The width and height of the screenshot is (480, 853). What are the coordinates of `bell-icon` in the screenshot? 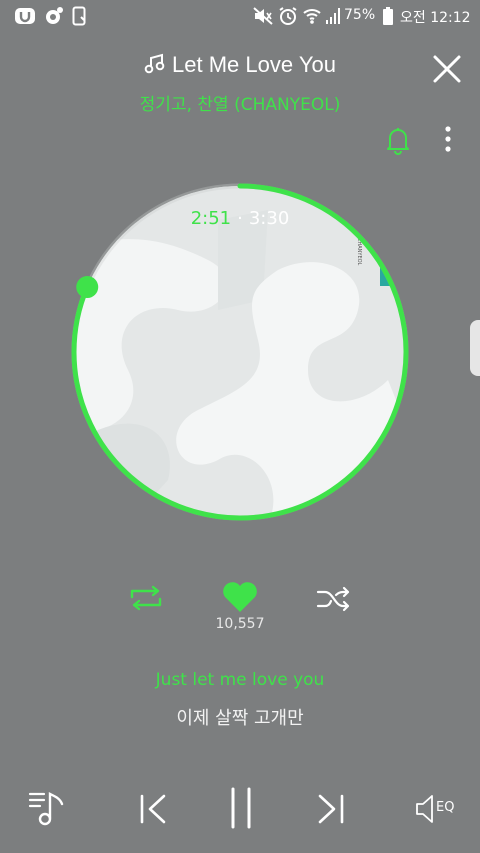 It's located at (398, 141).